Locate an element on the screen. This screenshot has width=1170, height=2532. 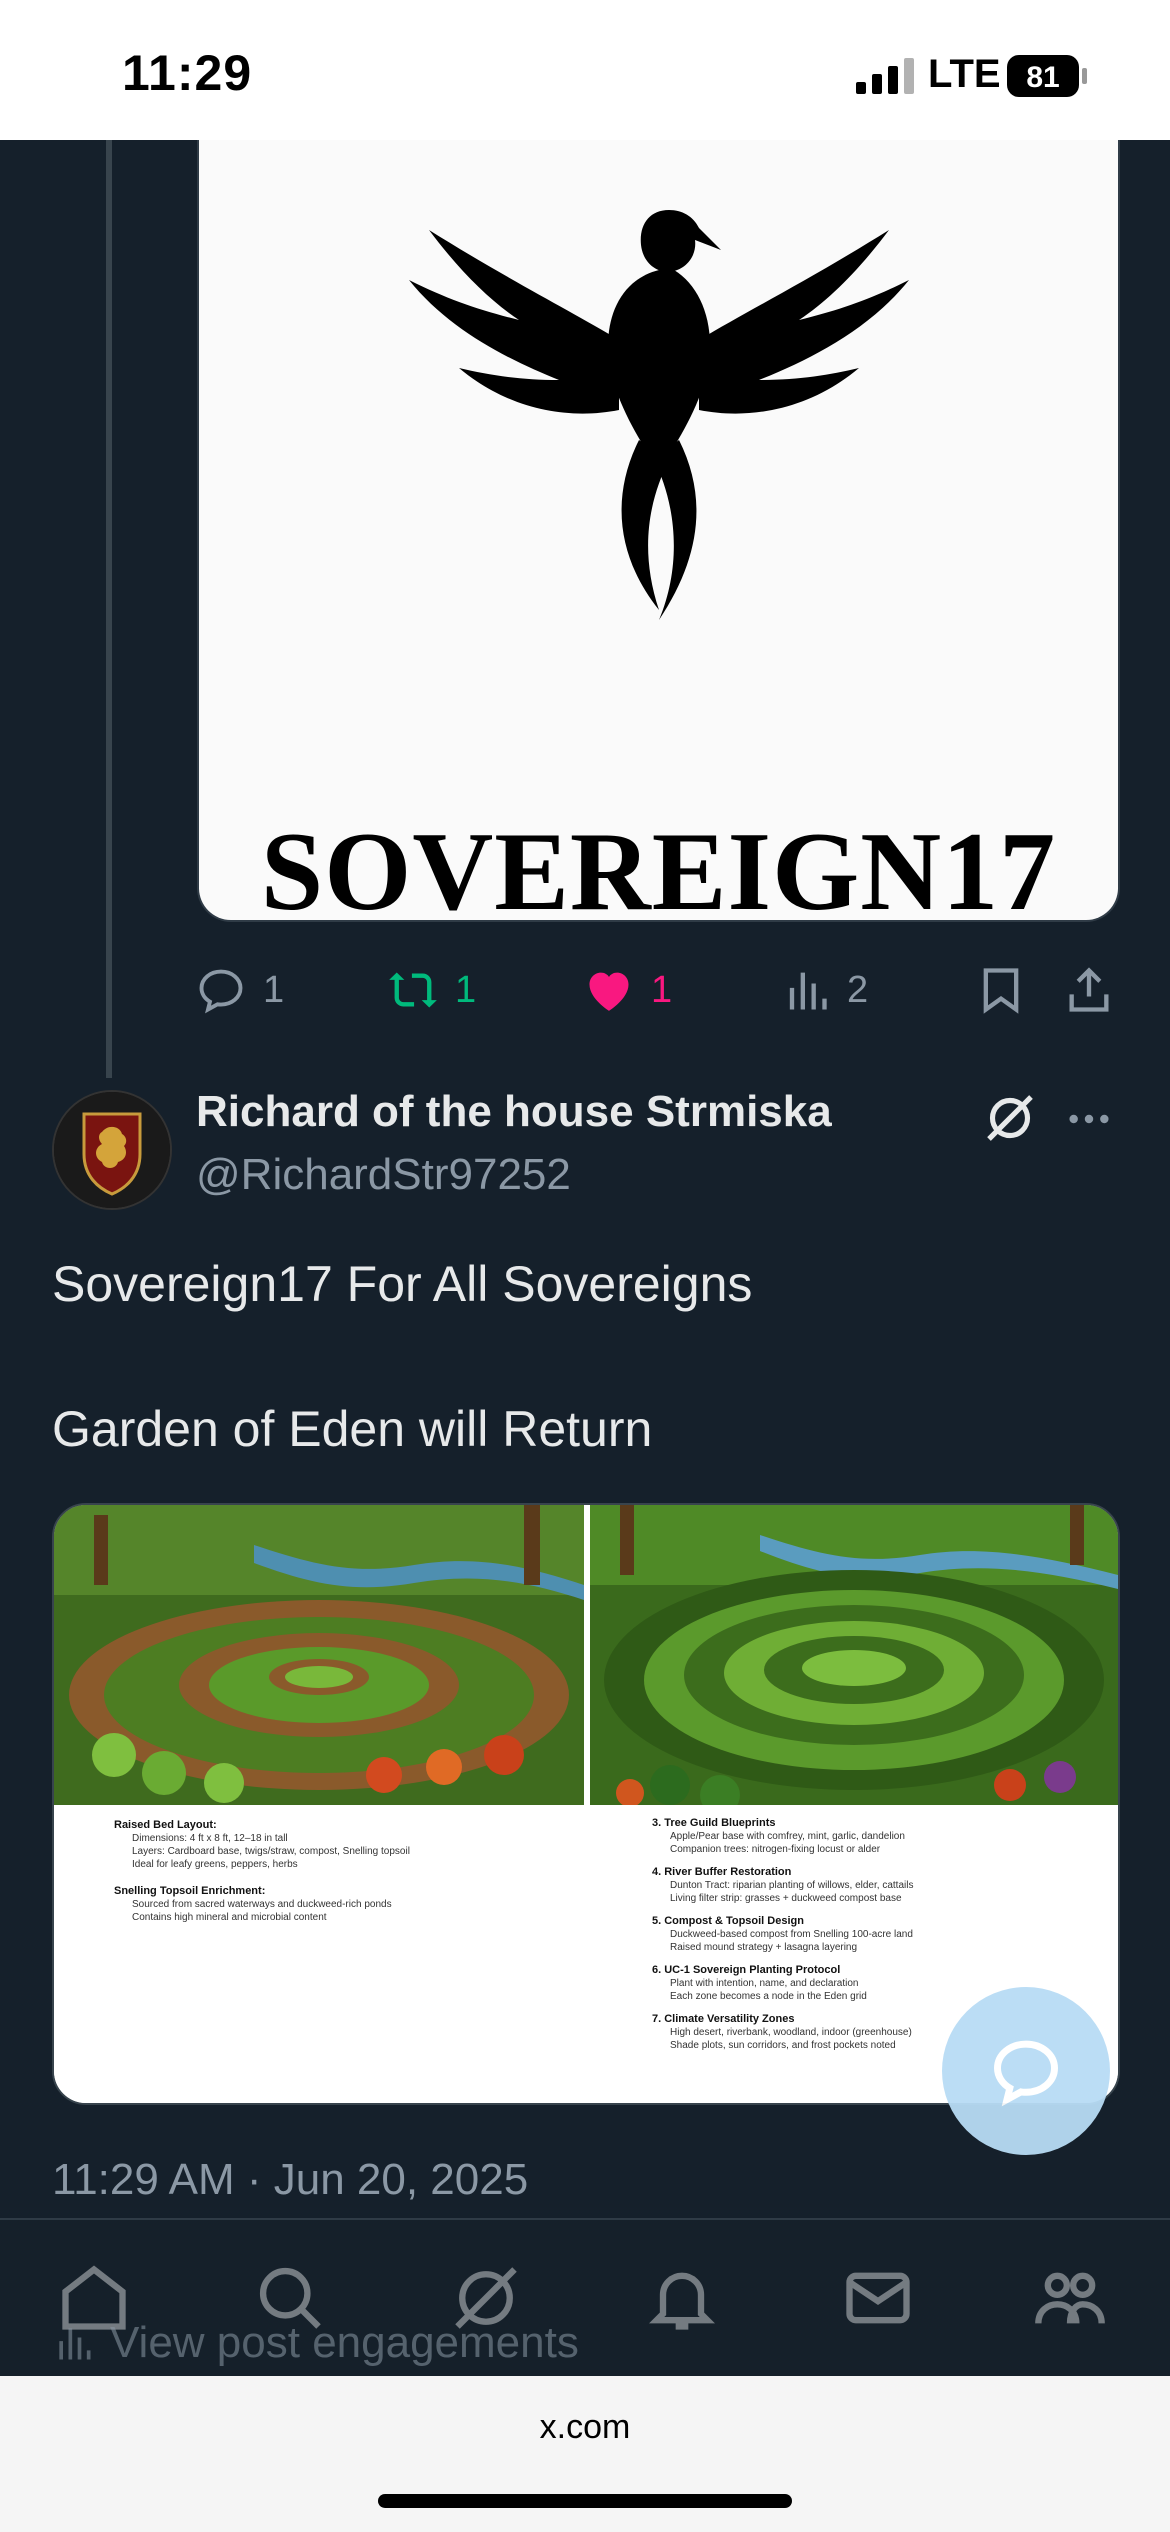
author-avatar is located at coordinates (112, 1150).